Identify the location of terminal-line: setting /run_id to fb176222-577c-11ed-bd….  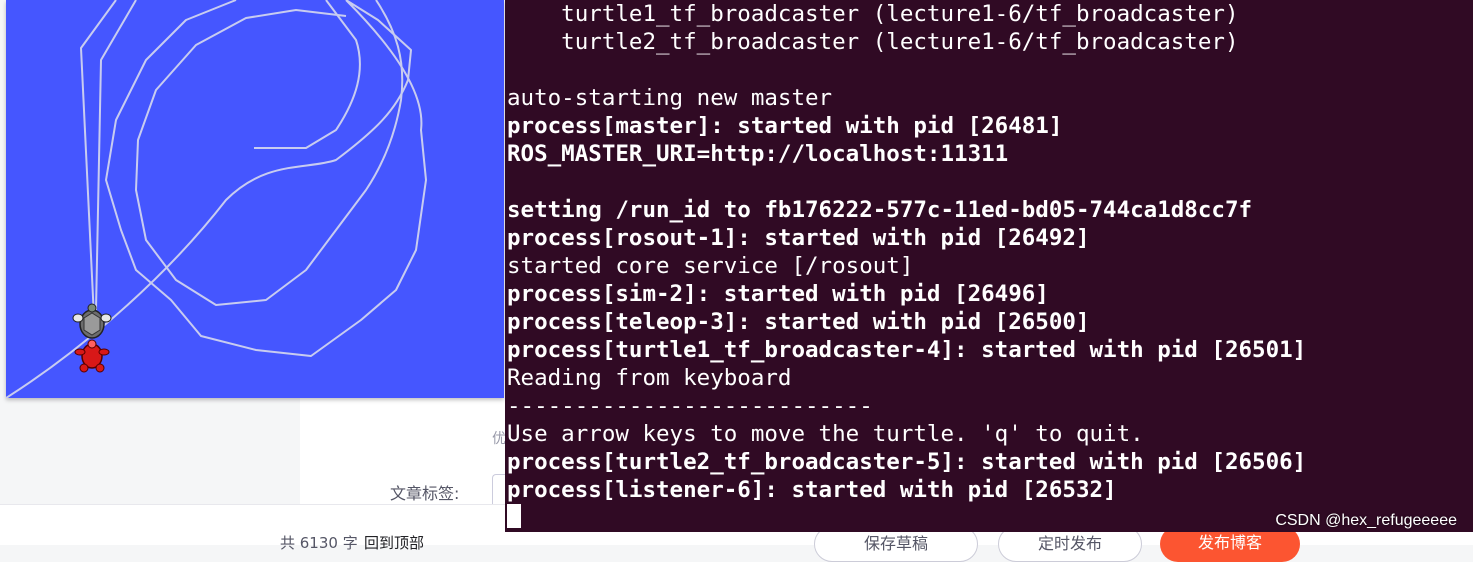
(880, 210).